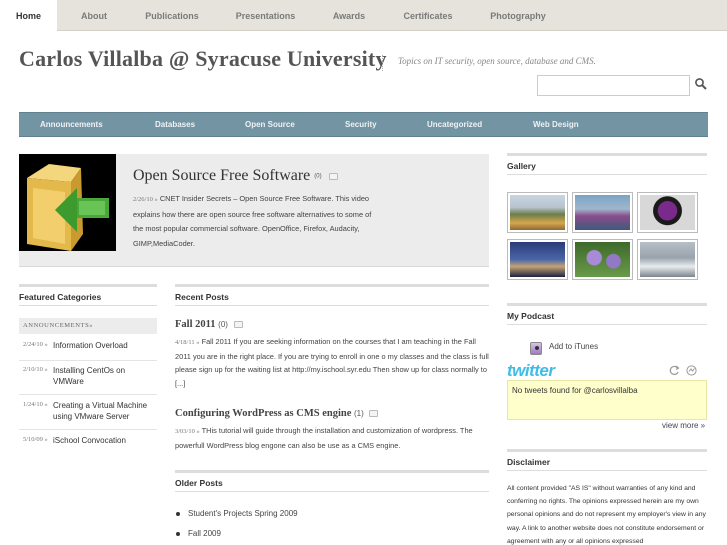 The width and height of the screenshot is (727, 545). I want to click on list-item: 5/10/09 » iSchool Convocation, so click(88, 445).